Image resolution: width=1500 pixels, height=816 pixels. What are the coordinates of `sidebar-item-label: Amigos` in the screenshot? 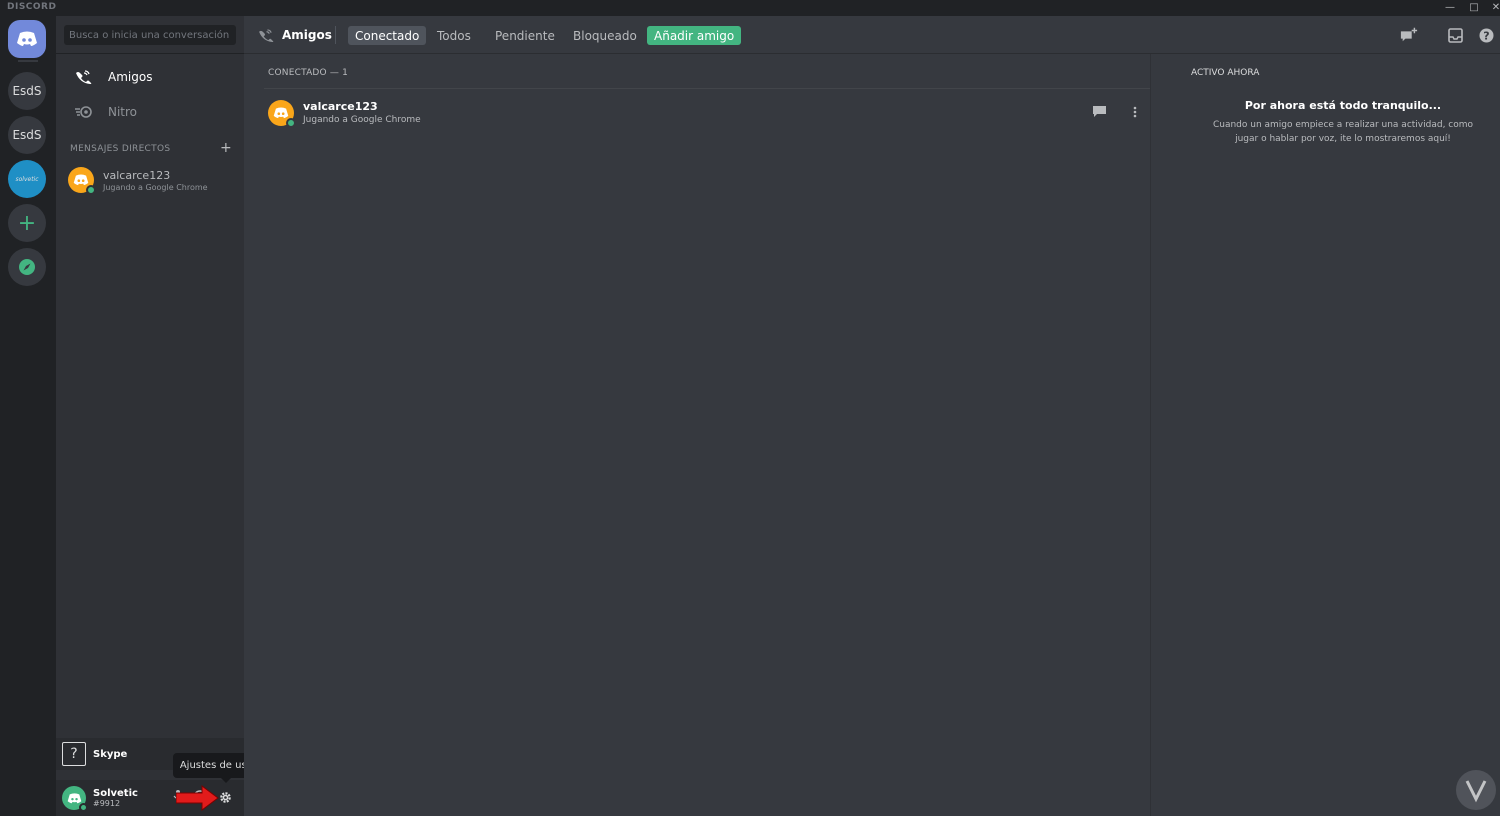 It's located at (130, 77).